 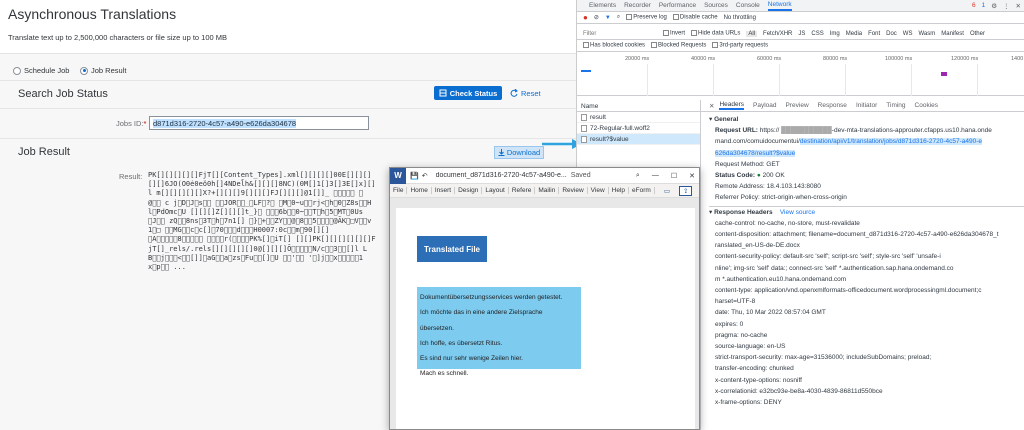 What do you see at coordinates (469, 190) in the screenshot?
I see `ribbon-design: Design` at bounding box center [469, 190].